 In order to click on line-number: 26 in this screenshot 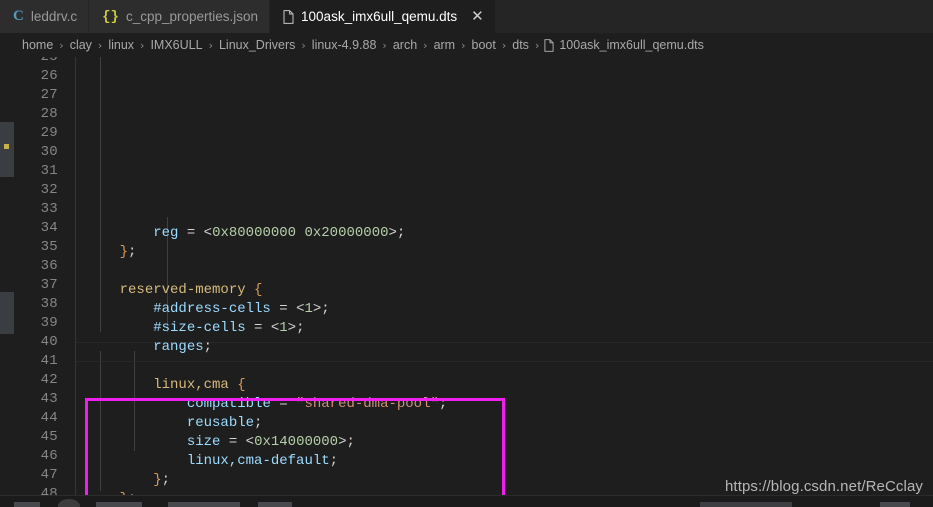, I will do `click(49, 76)`.